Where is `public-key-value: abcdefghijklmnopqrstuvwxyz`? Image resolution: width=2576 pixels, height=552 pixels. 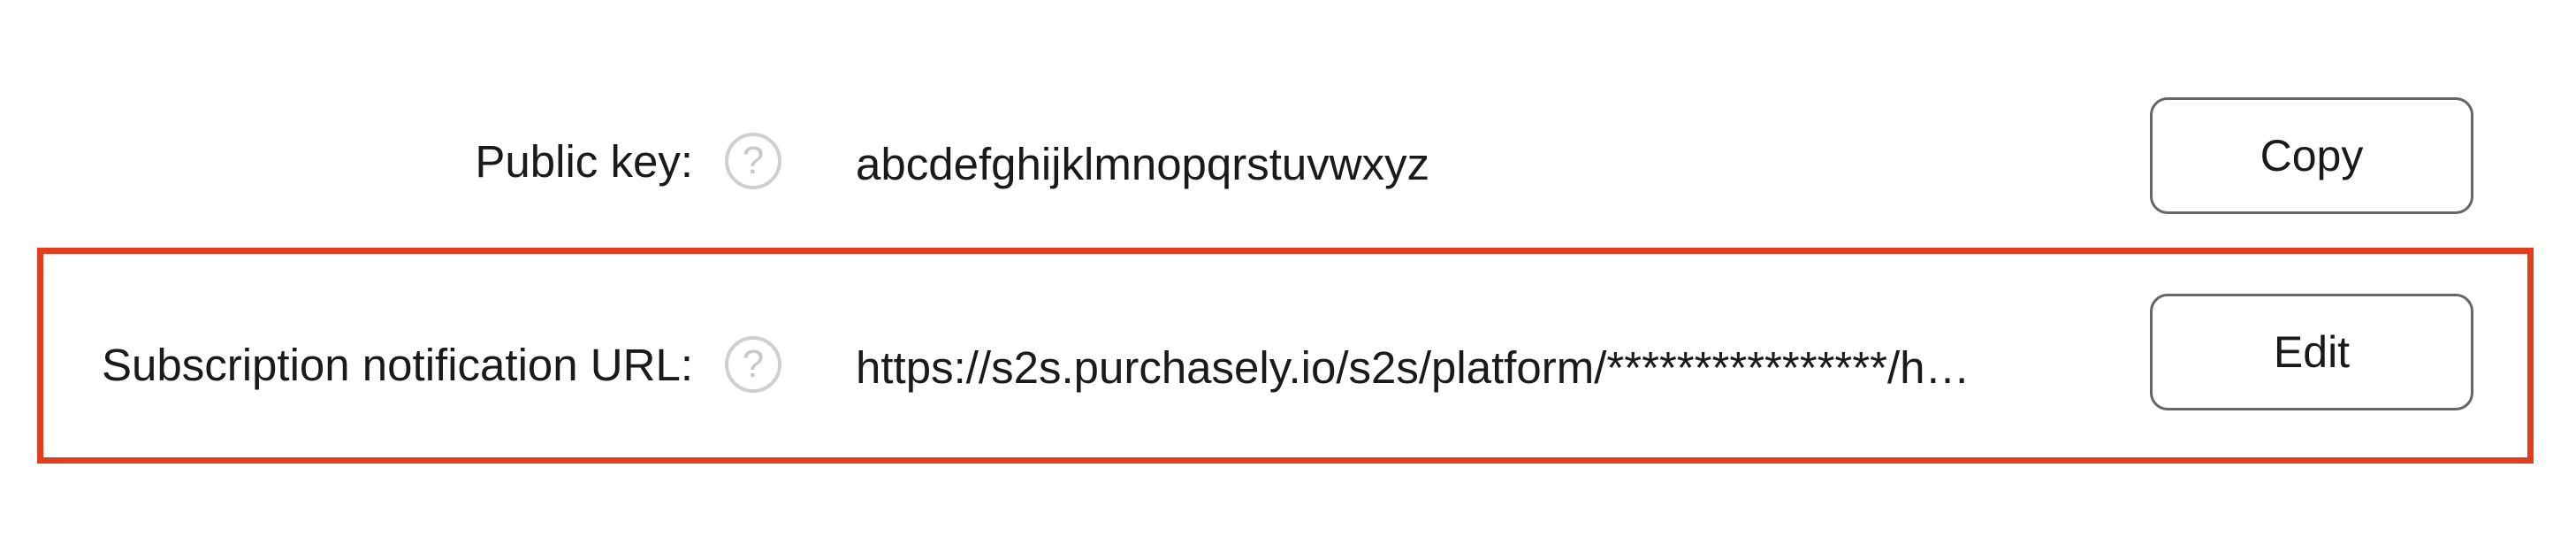 public-key-value: abcdefghijklmnopqrstuvwxyz is located at coordinates (1143, 164).